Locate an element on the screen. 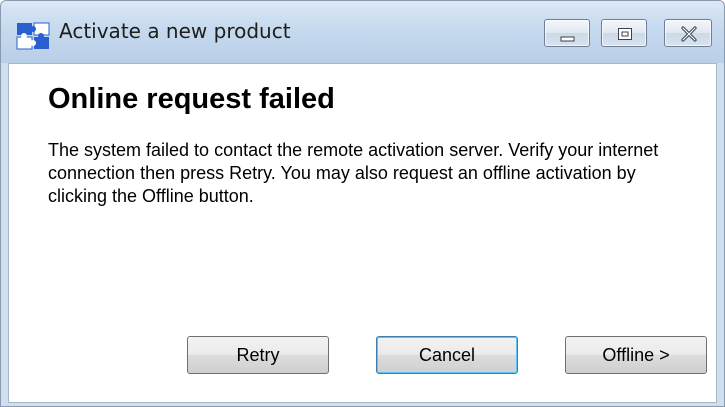 The image size is (725, 407). close-icon is located at coordinates (689, 34).